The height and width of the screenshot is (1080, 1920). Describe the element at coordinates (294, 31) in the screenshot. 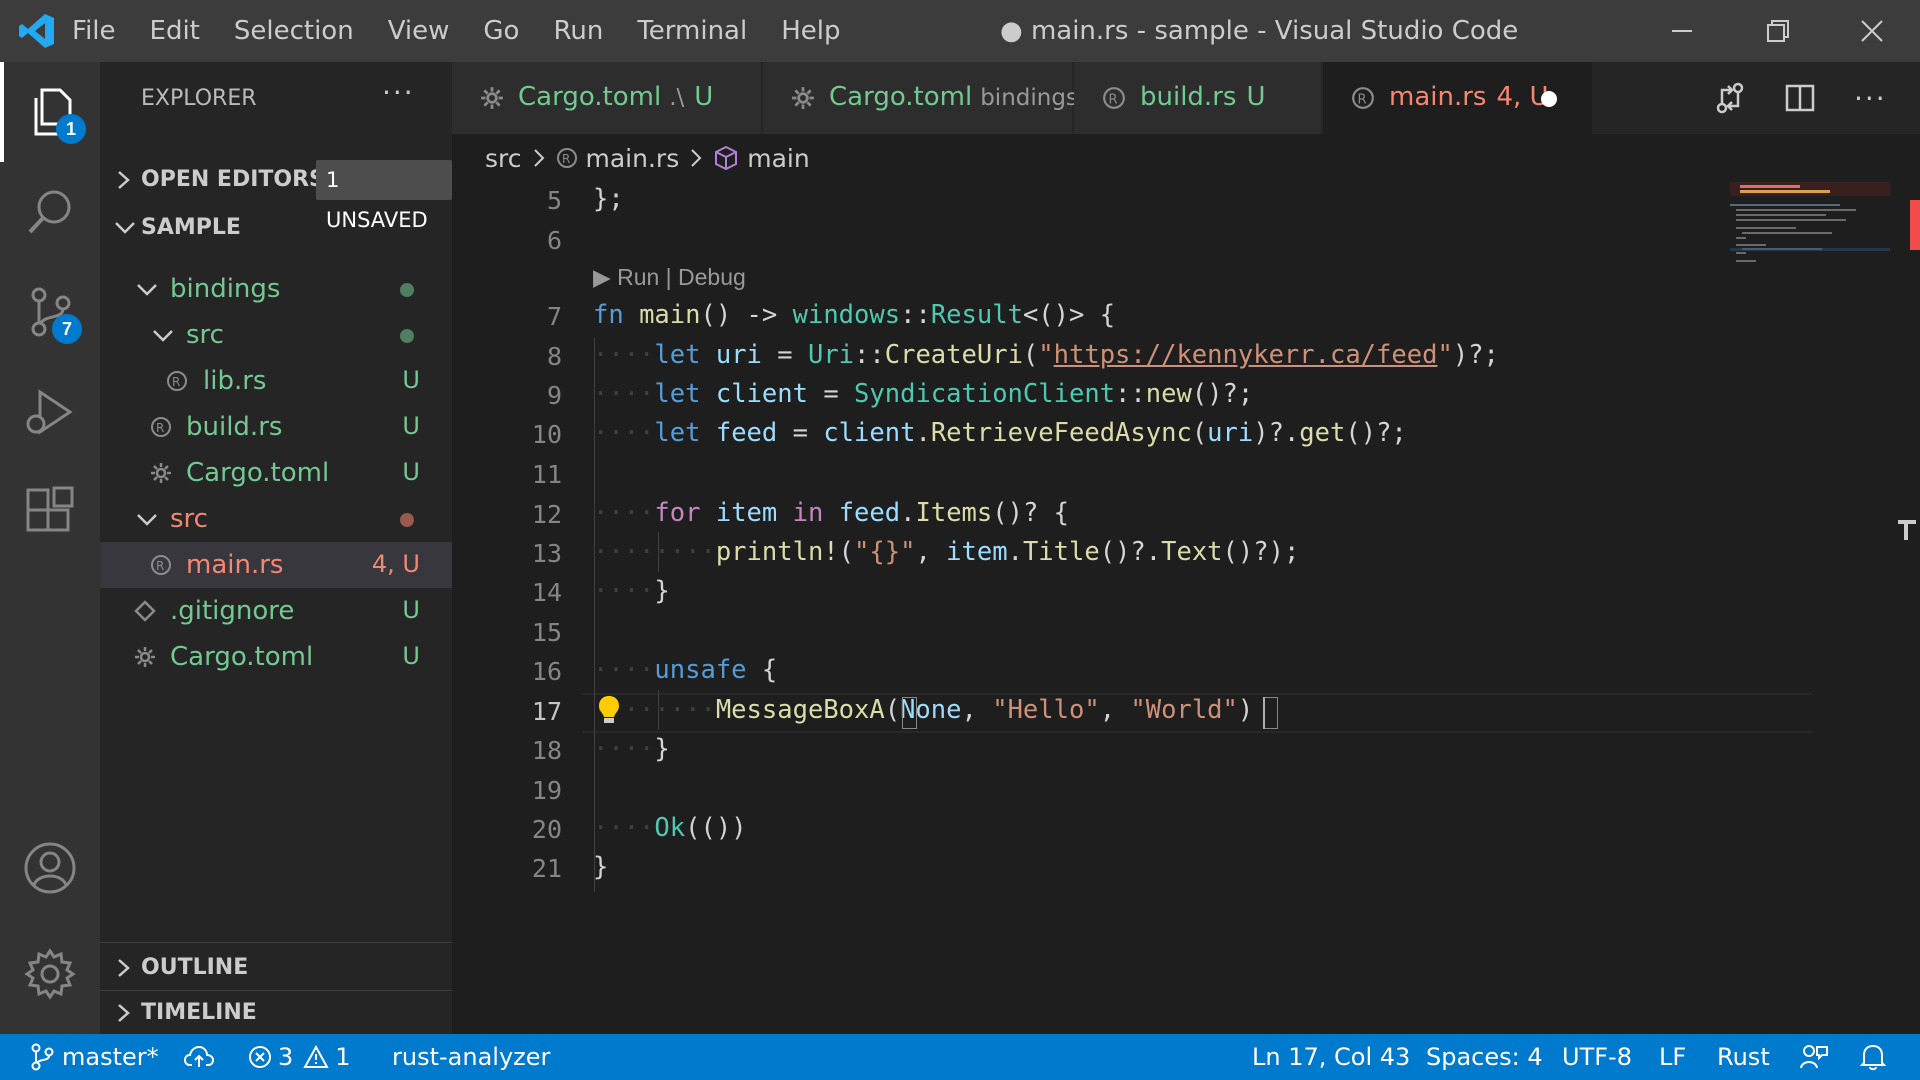

I see `menu-selection: Selection` at that location.